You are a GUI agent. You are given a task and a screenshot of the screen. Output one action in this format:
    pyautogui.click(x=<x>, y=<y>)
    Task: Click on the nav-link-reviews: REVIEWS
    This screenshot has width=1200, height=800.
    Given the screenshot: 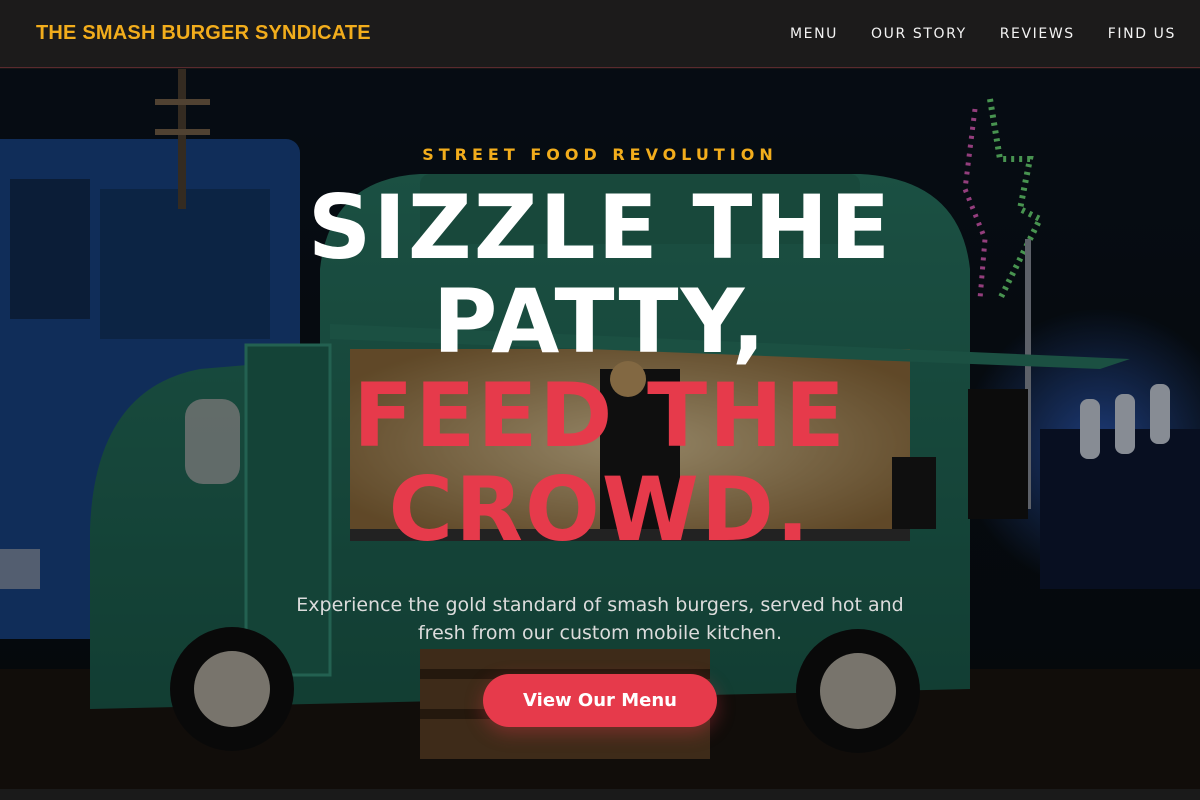 What is the action you would take?
    pyautogui.click(x=1037, y=34)
    